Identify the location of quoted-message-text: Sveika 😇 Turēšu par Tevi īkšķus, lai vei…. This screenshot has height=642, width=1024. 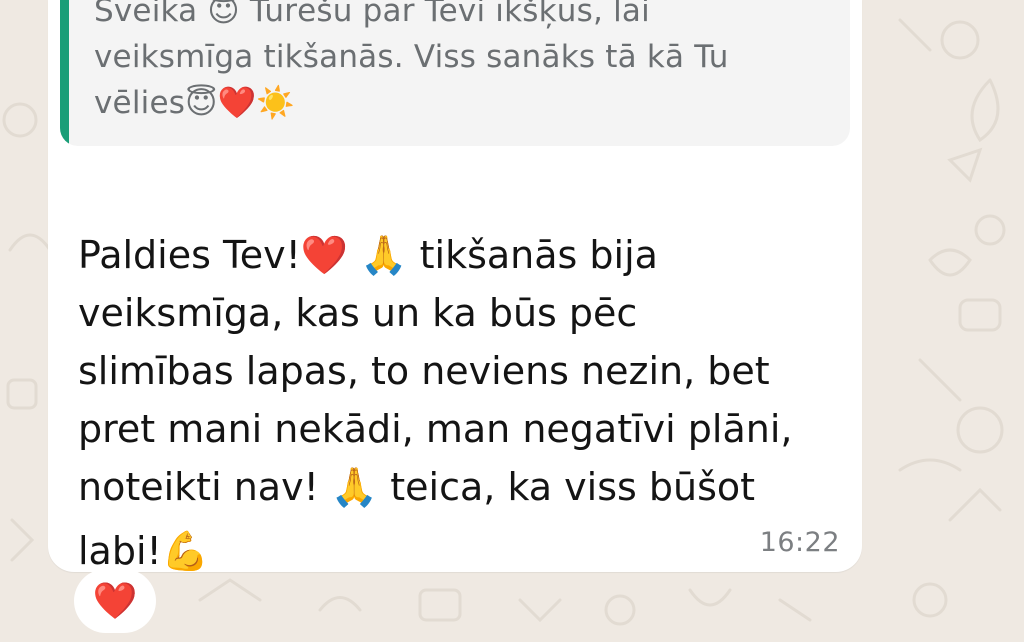
(411, 60).